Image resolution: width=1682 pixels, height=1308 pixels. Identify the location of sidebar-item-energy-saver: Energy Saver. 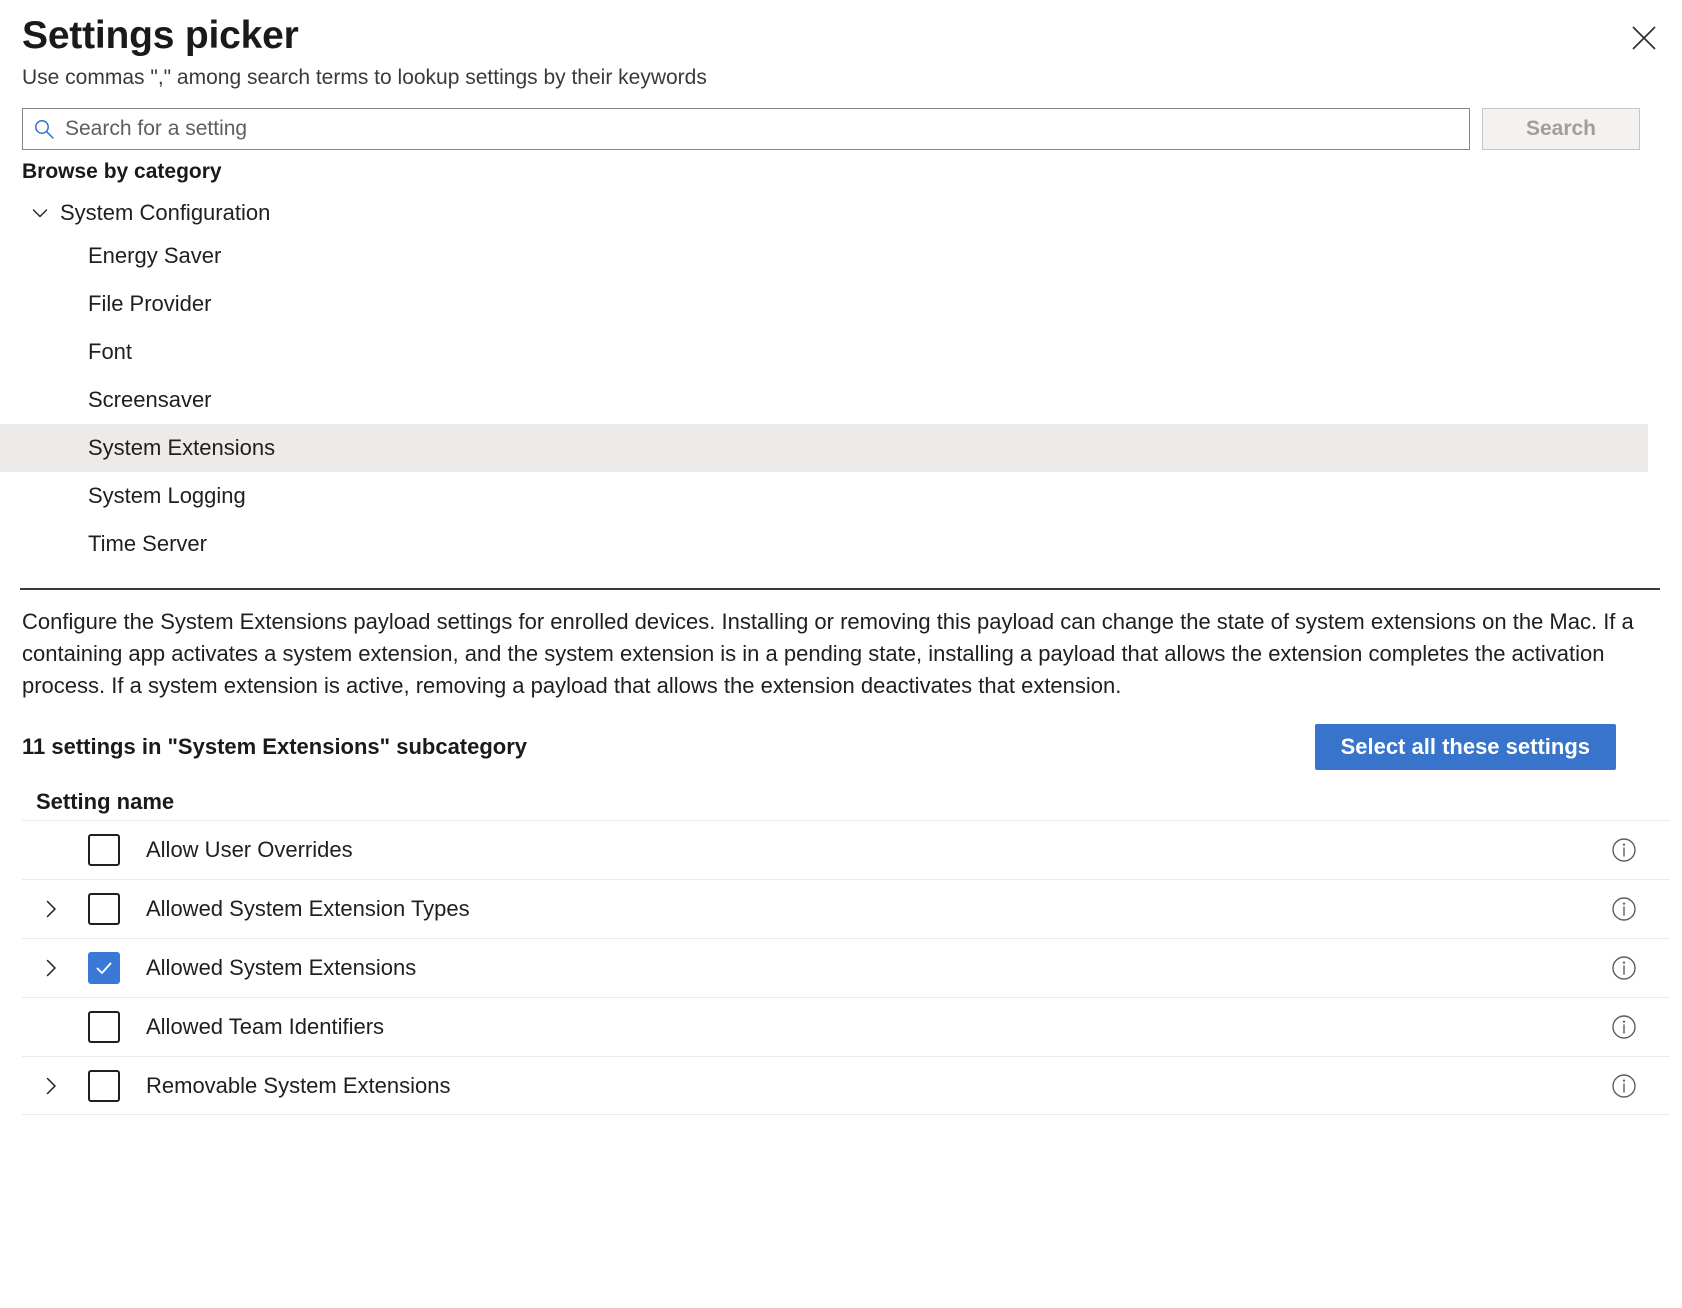
(824, 256).